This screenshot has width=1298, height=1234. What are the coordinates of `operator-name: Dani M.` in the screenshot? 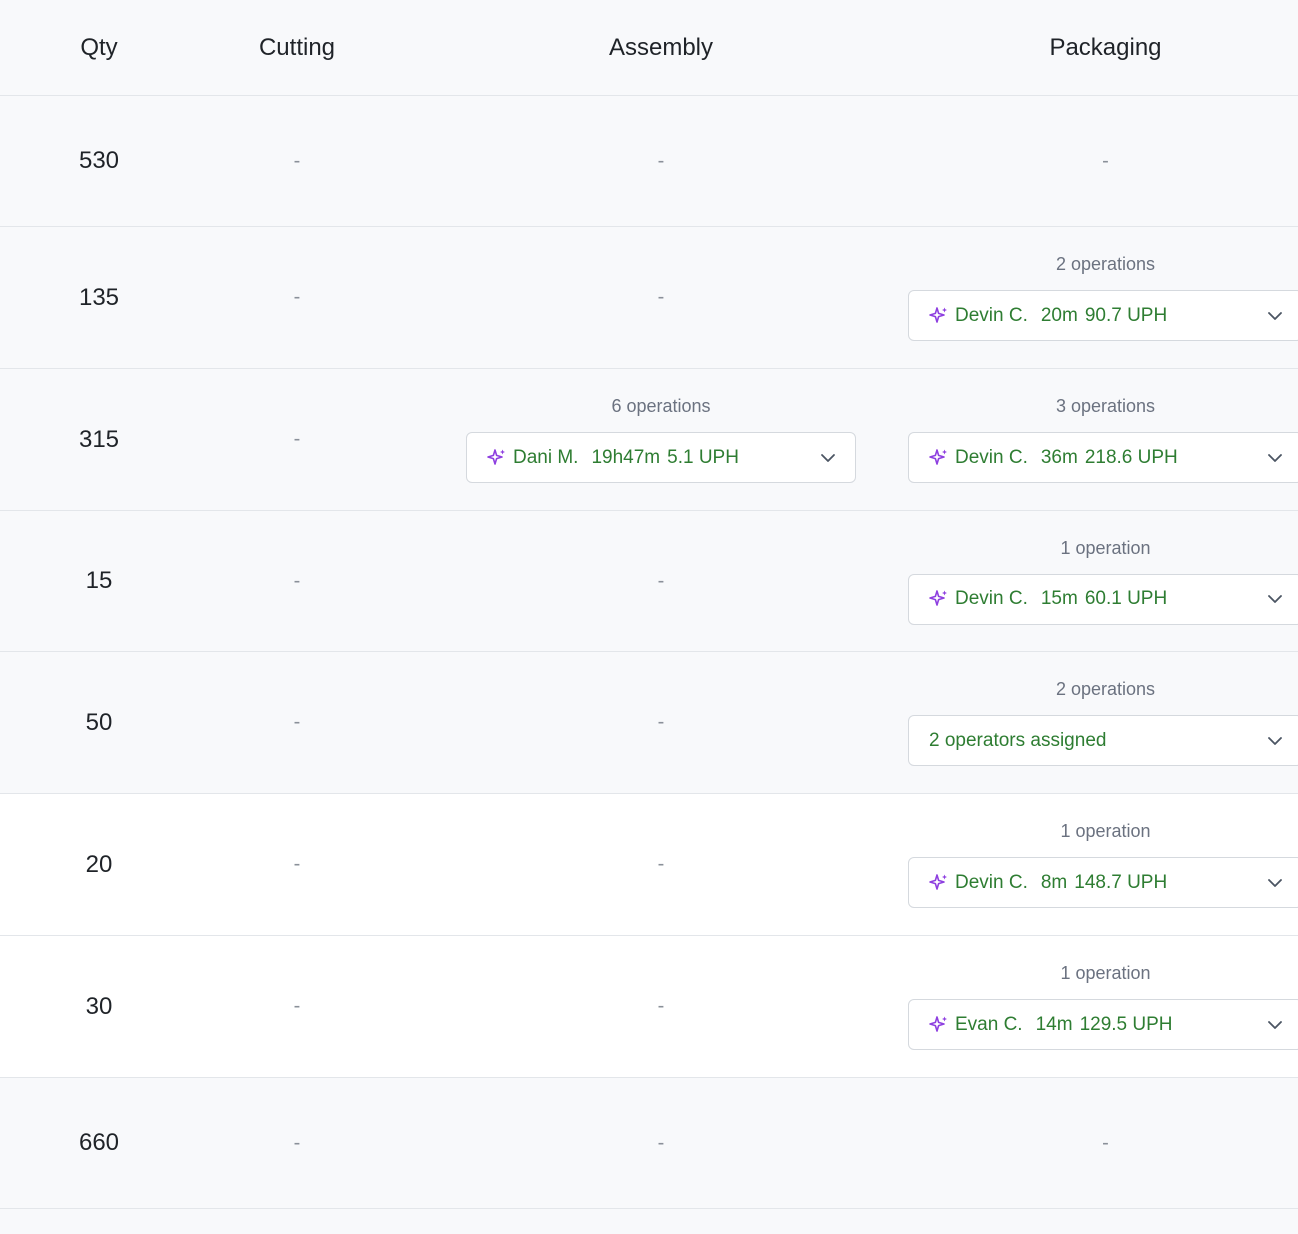 It's located at (546, 457).